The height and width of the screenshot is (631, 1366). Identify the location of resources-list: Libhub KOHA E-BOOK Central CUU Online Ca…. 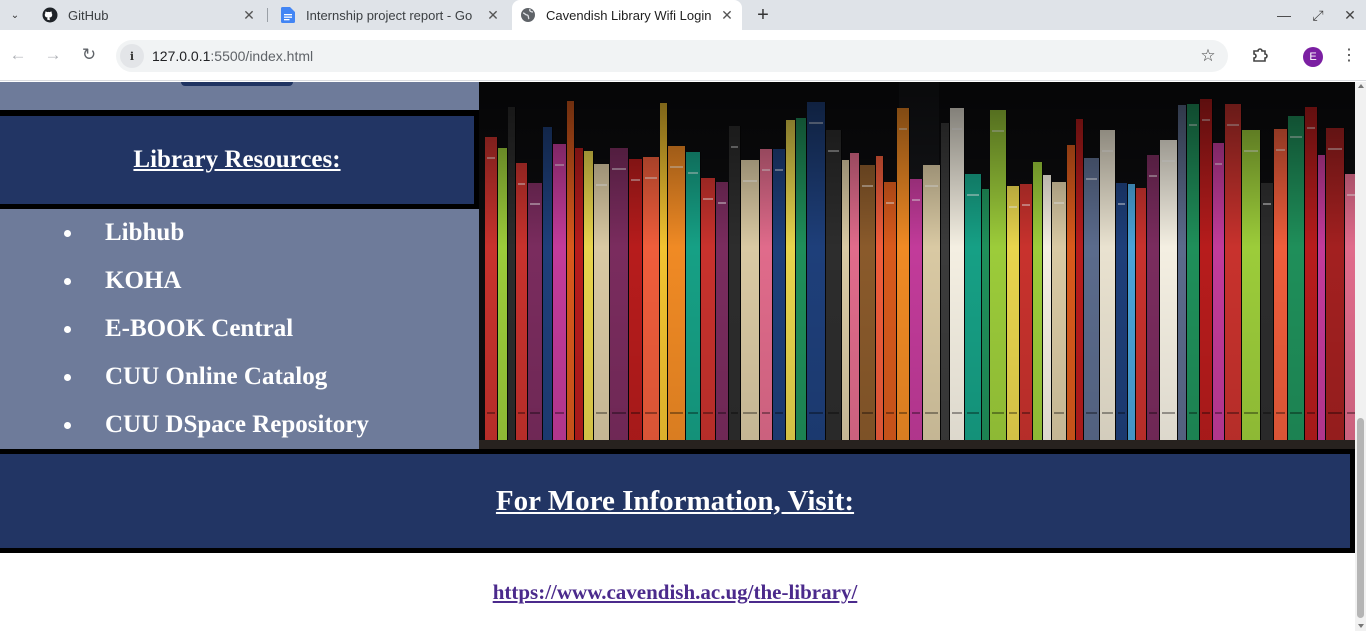
(239, 329).